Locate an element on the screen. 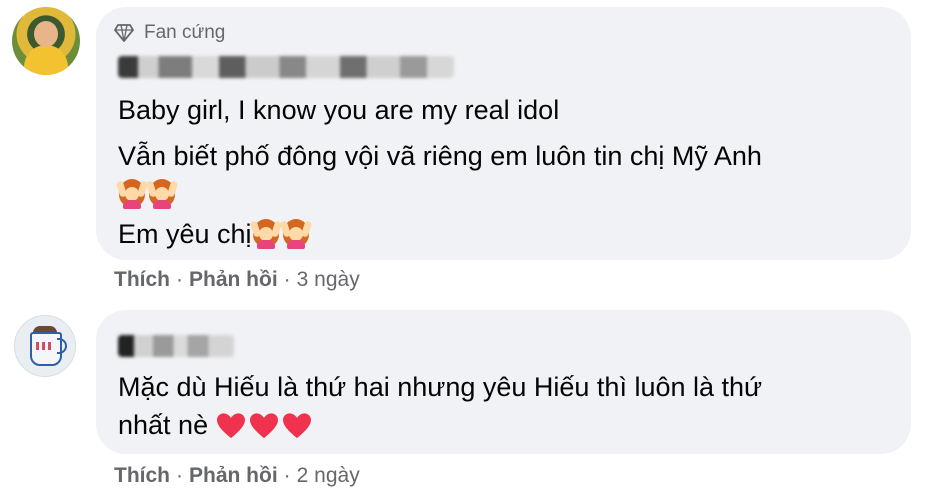 This screenshot has width=940, height=496. comment-text-line: Em yêu chị is located at coordinates (215, 234).